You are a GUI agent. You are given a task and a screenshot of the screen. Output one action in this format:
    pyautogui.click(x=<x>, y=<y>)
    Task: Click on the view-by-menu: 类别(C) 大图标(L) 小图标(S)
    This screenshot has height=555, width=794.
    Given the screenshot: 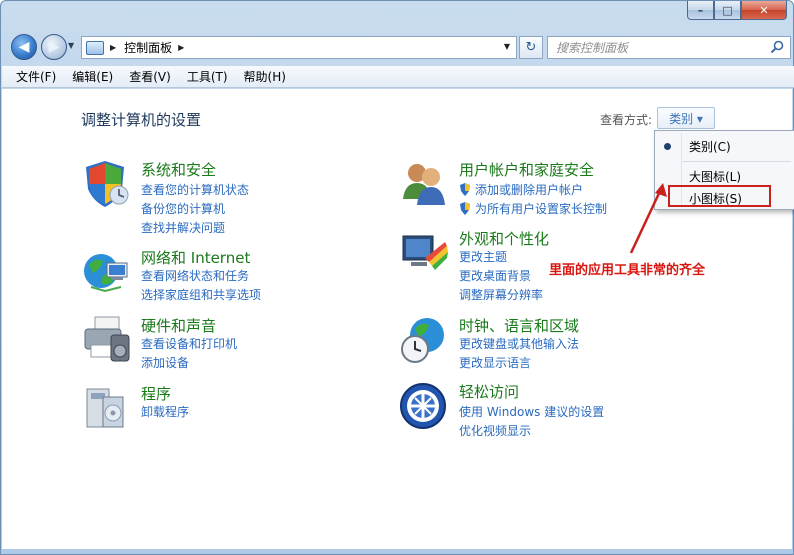 What is the action you would take?
    pyautogui.click(x=724, y=170)
    